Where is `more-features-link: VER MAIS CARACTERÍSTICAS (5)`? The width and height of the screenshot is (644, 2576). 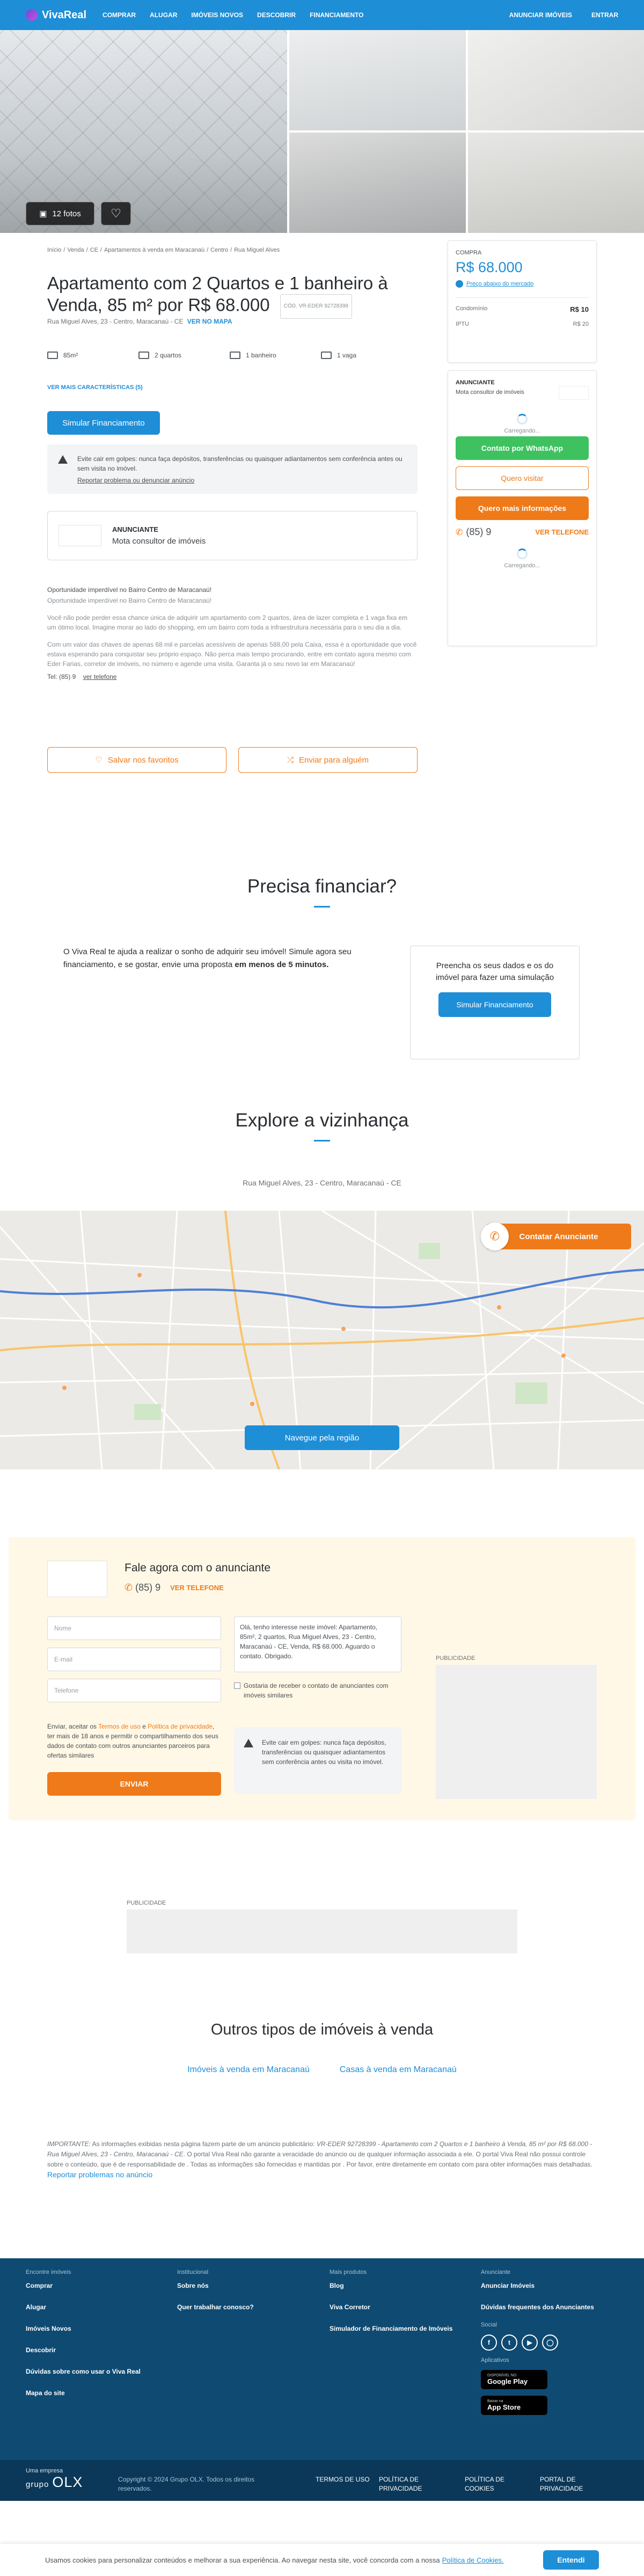
more-features-link: VER MAIS CARACTERÍSTICAS (5) is located at coordinates (95, 387).